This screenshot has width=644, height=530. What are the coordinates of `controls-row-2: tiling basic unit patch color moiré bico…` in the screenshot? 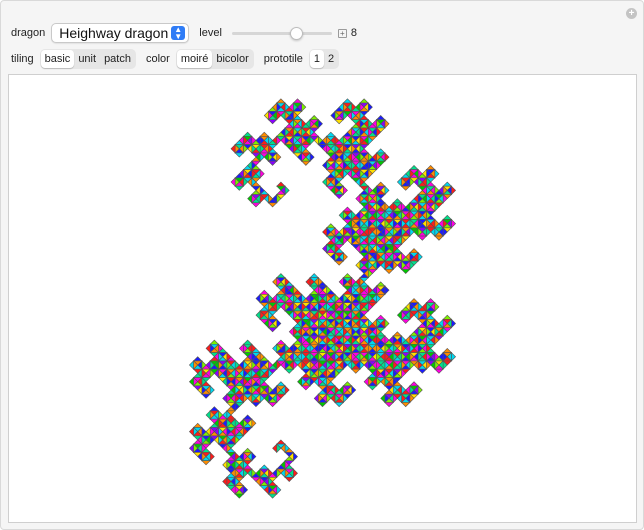 It's located at (180, 59).